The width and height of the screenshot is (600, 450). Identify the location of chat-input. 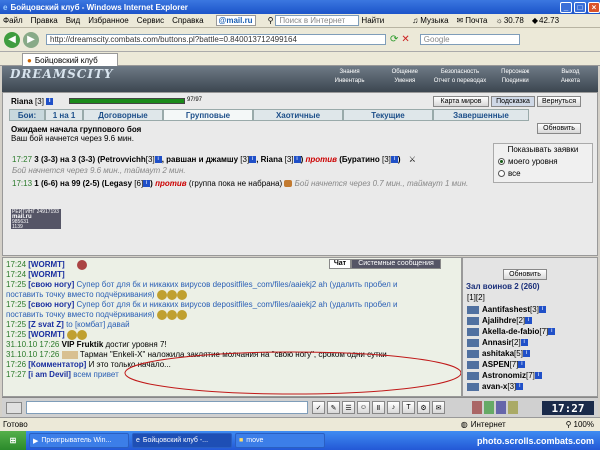
(167, 407).